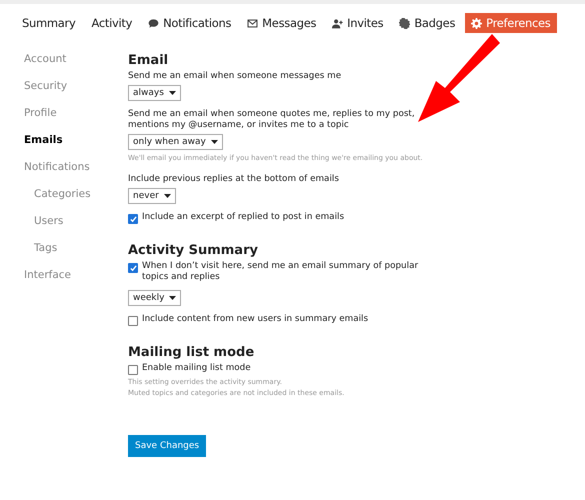 This screenshot has width=585, height=500. What do you see at coordinates (76, 141) in the screenshot?
I see `sidebar-item: Emails` at bounding box center [76, 141].